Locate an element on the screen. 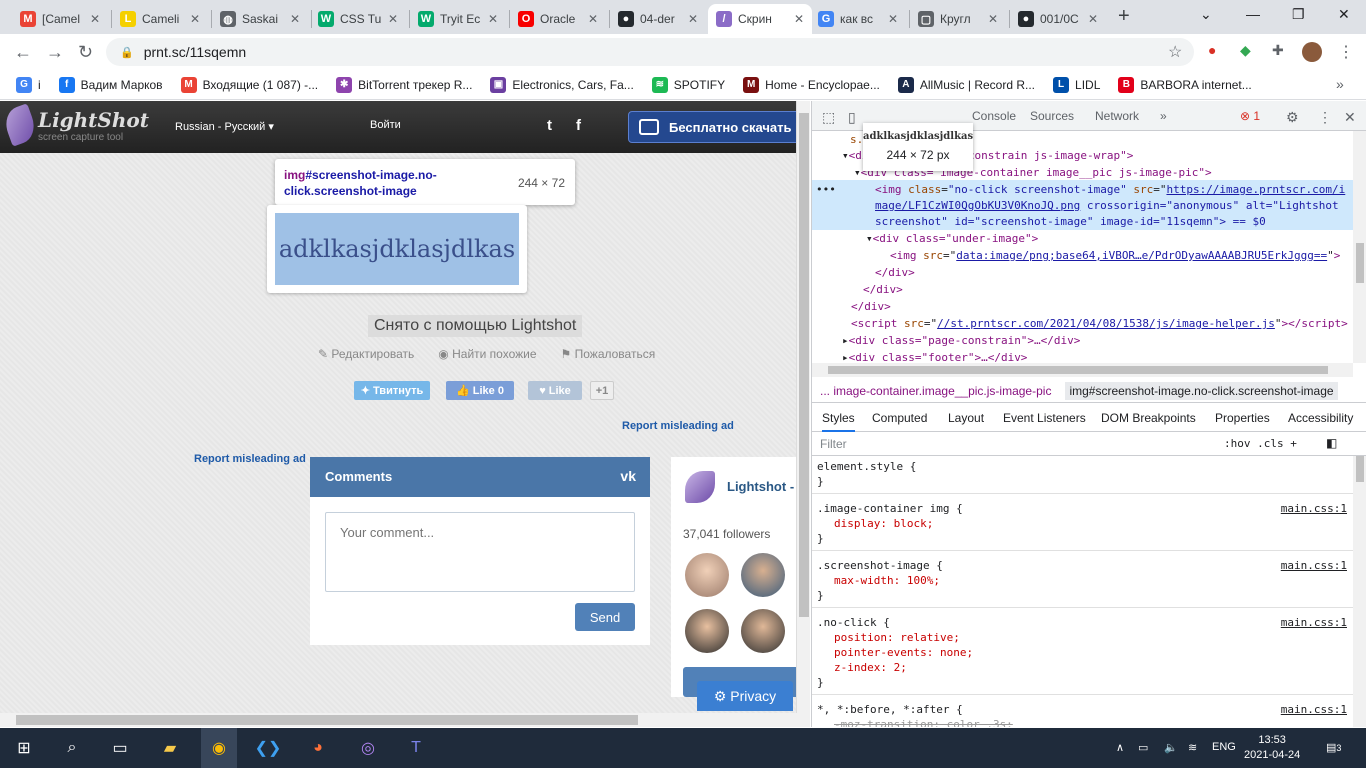 The image size is (1366, 768). styles-tab-accessibility: Accessibility is located at coordinates (1320, 418).